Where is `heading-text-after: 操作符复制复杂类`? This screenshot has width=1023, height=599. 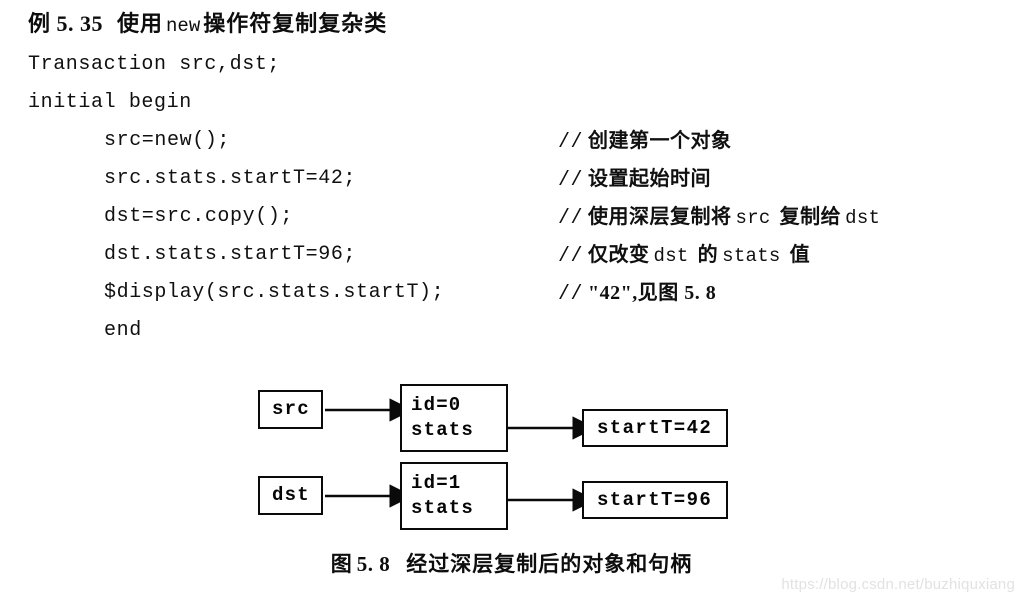
heading-text-after: 操作符复制复杂类 is located at coordinates (295, 23).